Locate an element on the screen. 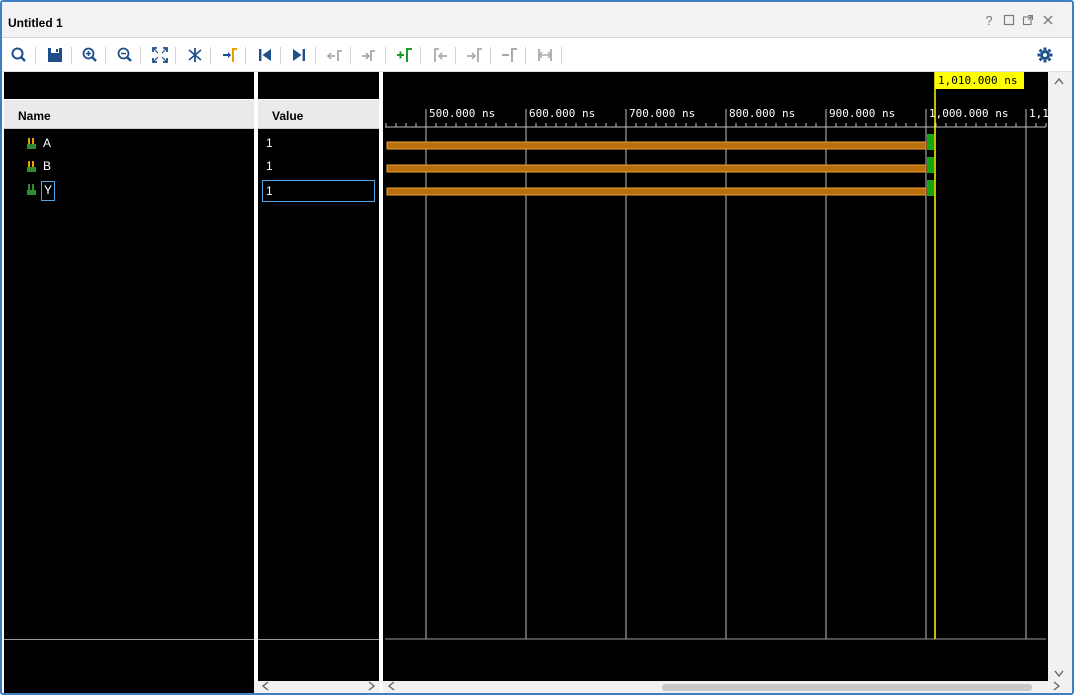  help-icon: ? is located at coordinates (989, 21).